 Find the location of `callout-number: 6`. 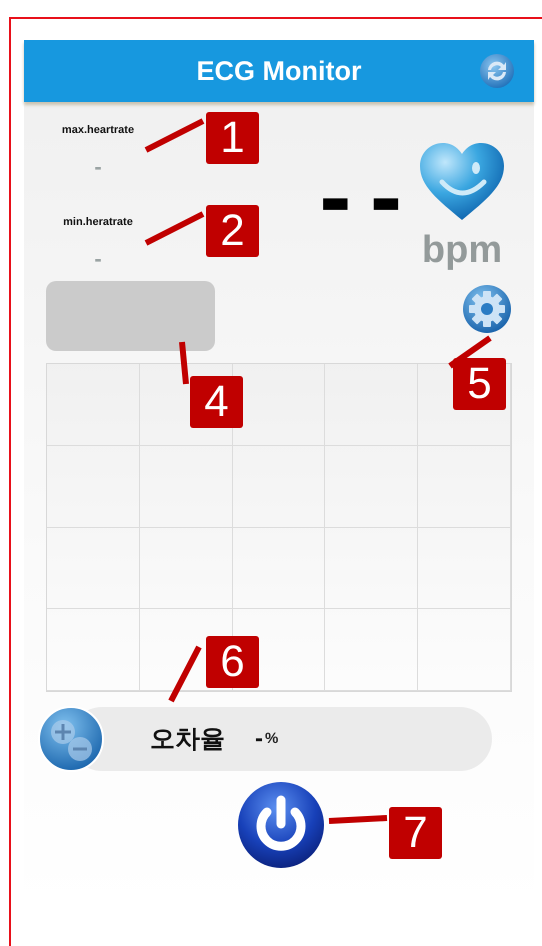

callout-number: 6 is located at coordinates (232, 662).